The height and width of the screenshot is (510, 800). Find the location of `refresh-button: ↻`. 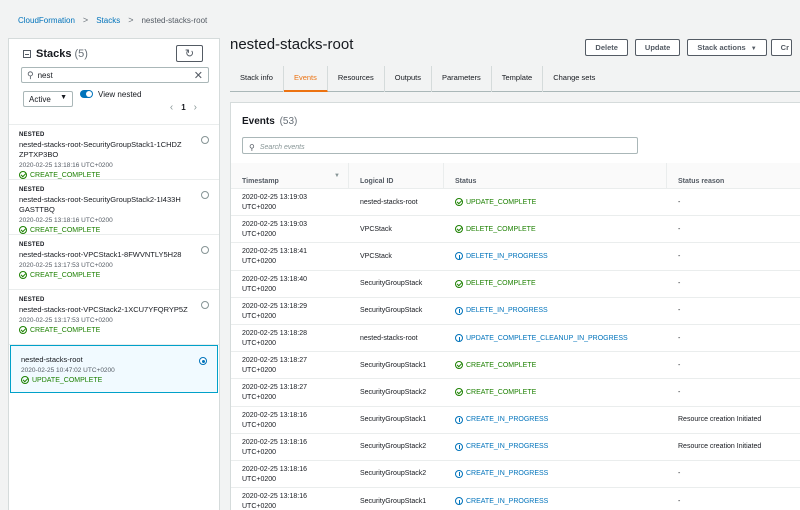

refresh-button: ↻ is located at coordinates (189, 53).